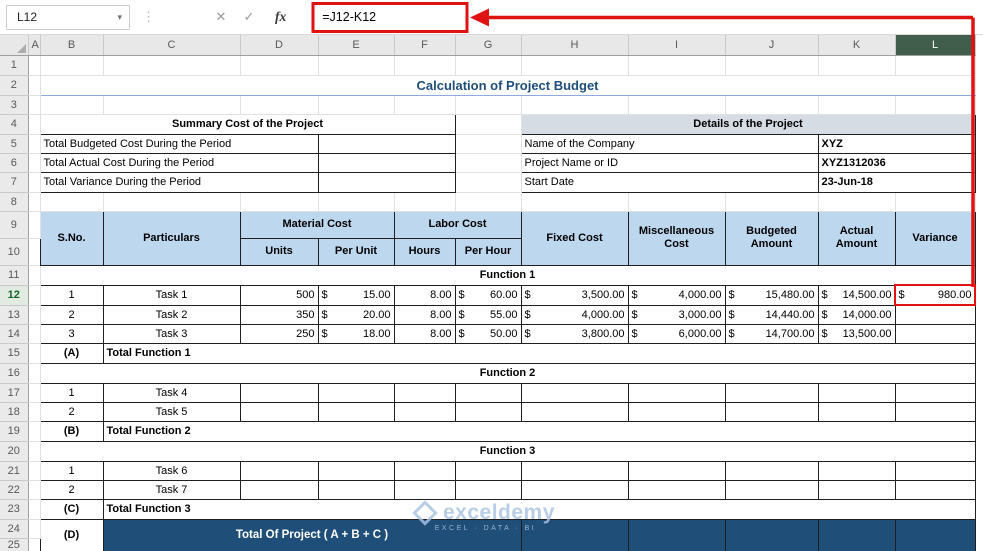 This screenshot has height=551, width=983. I want to click on col-header-units: Units, so click(279, 251).